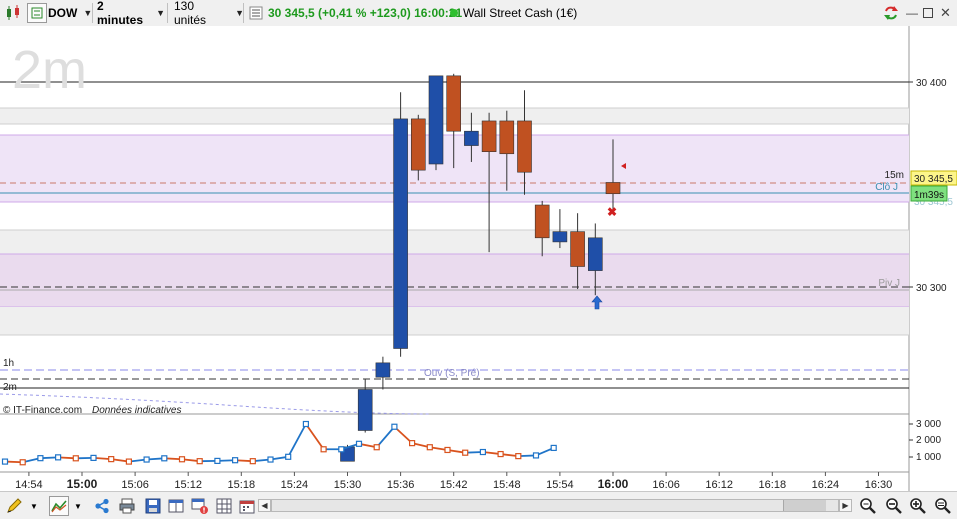 The image size is (957, 519). Describe the element at coordinates (931, 288) in the screenshot. I see `price-tick-30300: 30 300` at that location.